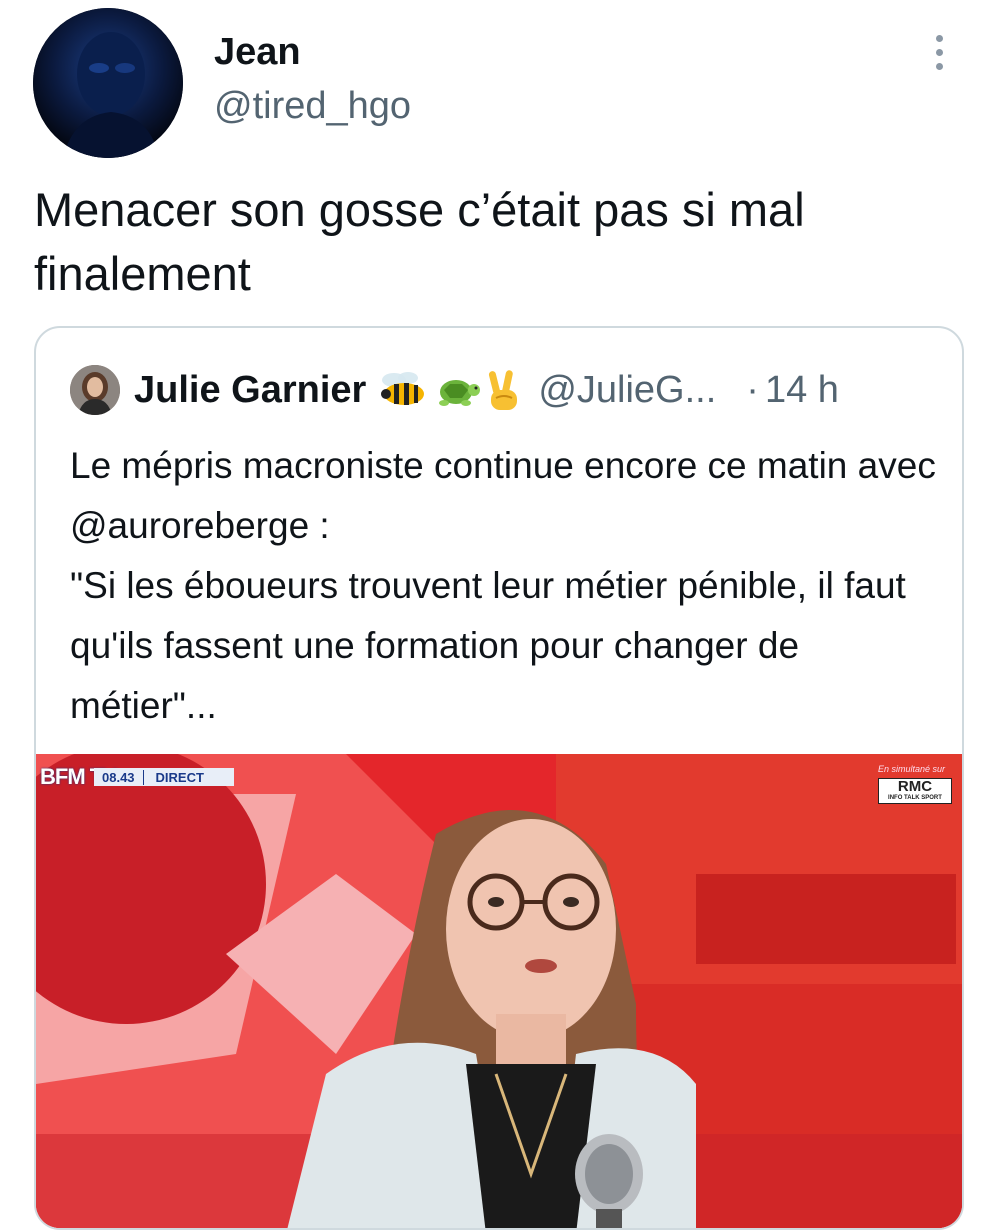 The image size is (994, 1230). Describe the element at coordinates (915, 798) in the screenshot. I see `radio-tagline: INFO TALK SPORT` at that location.